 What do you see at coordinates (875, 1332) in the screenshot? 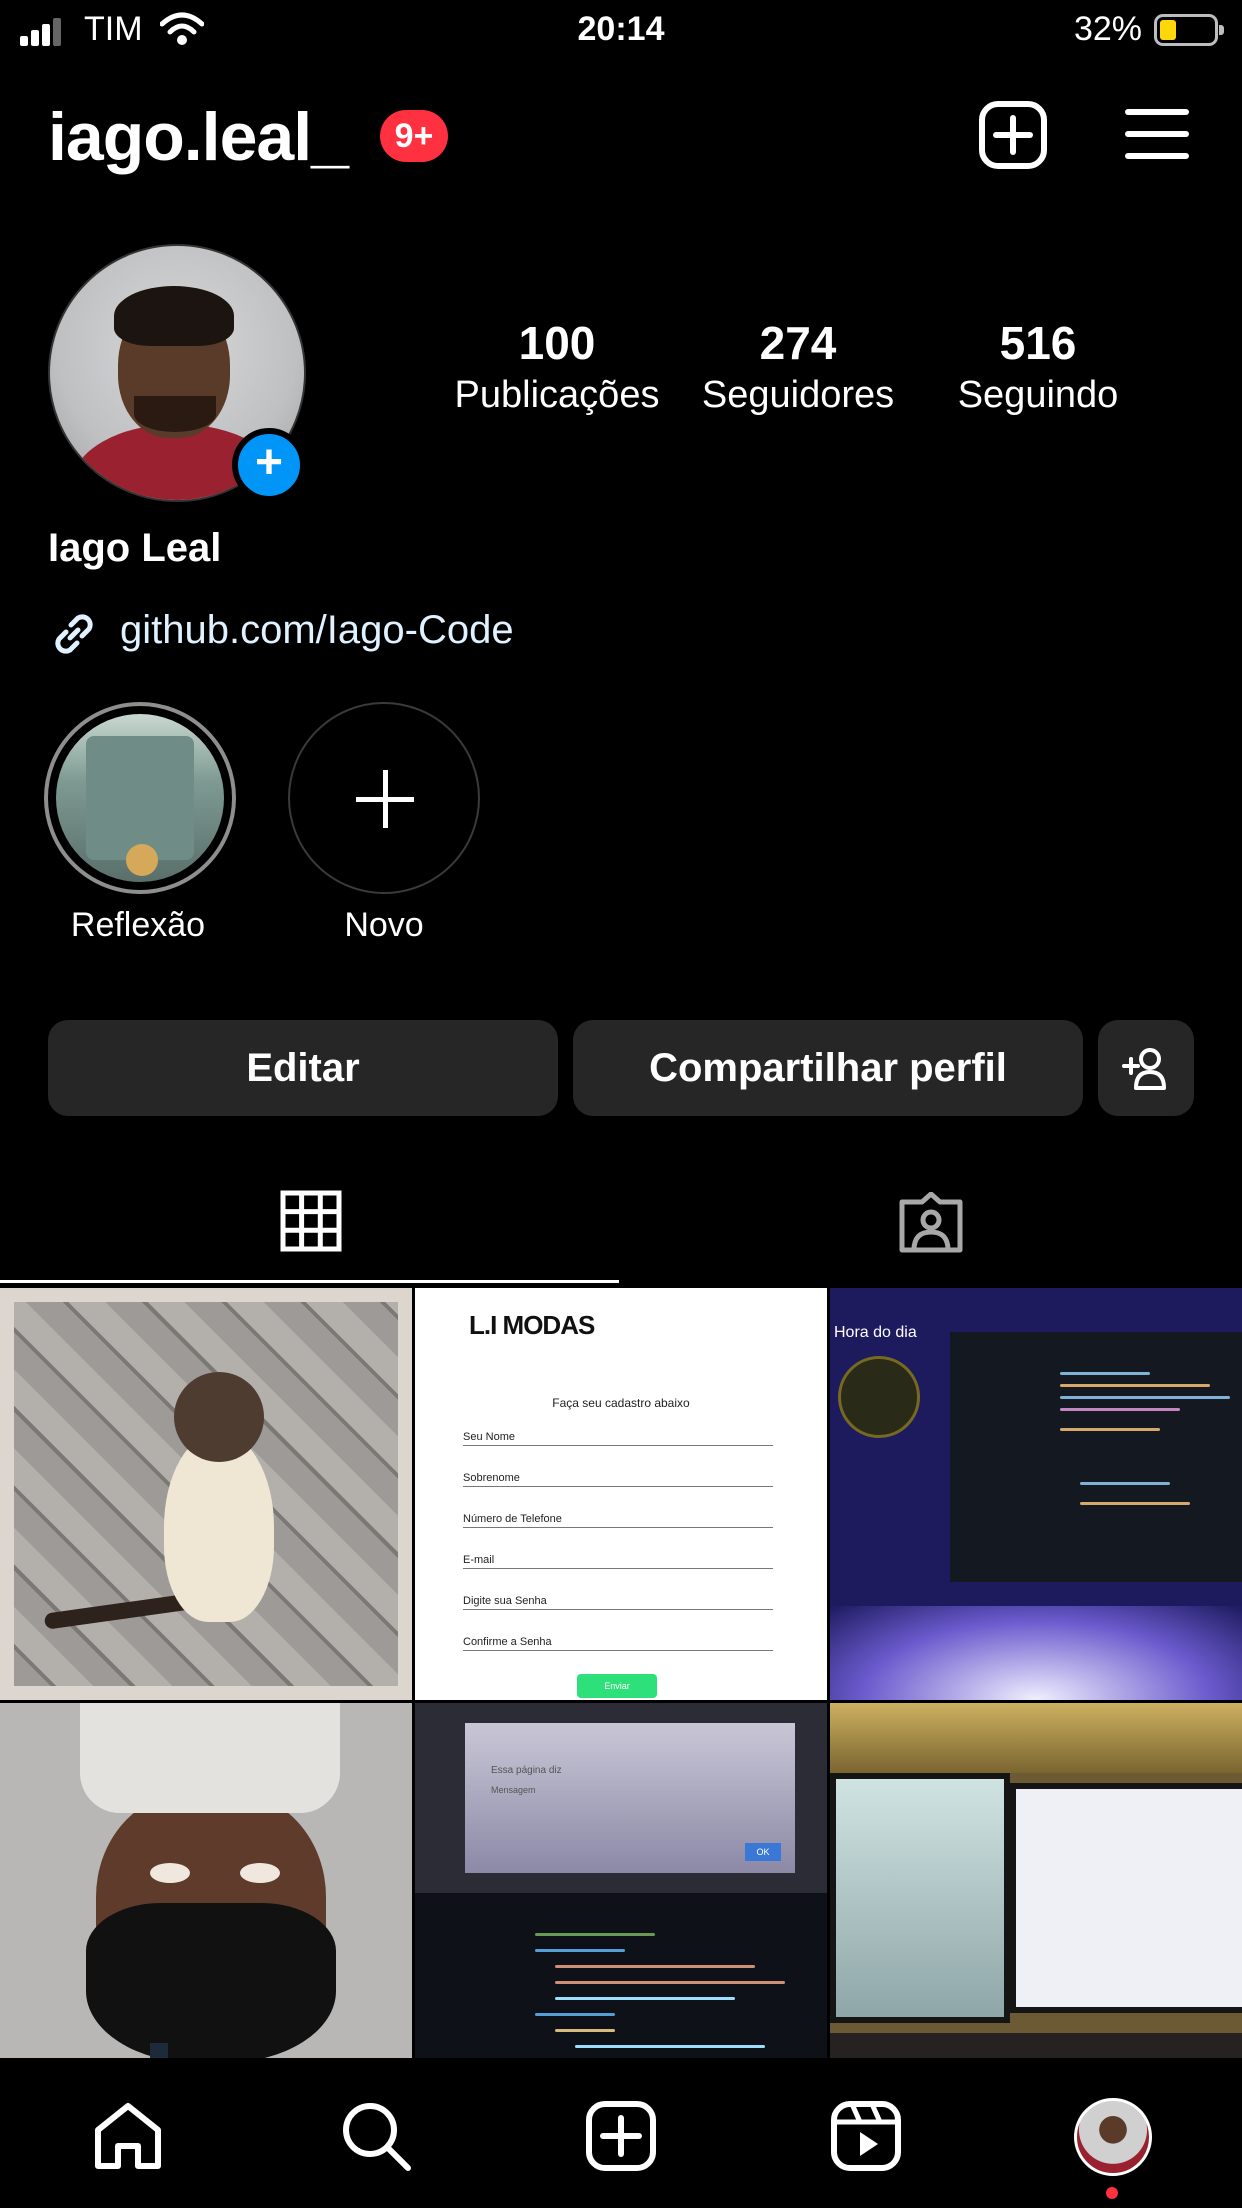
I see `clock-app-title: Hora do dia` at bounding box center [875, 1332].